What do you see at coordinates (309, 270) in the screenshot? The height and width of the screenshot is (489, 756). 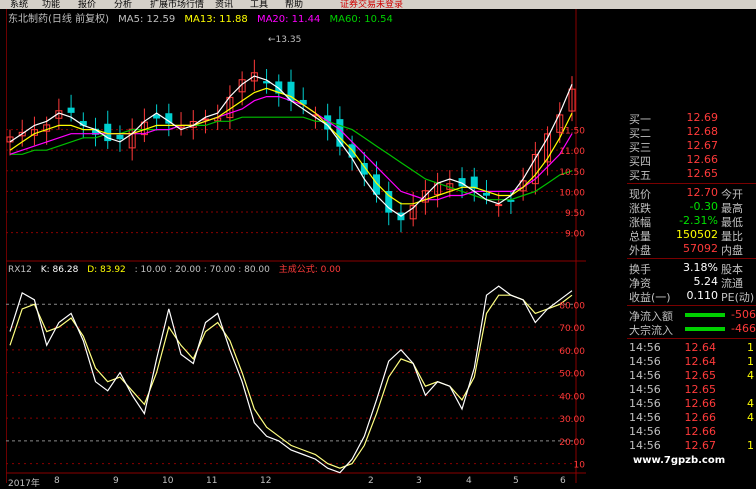 I see `indicator-formula: 主成公式: 0.00` at bounding box center [309, 270].